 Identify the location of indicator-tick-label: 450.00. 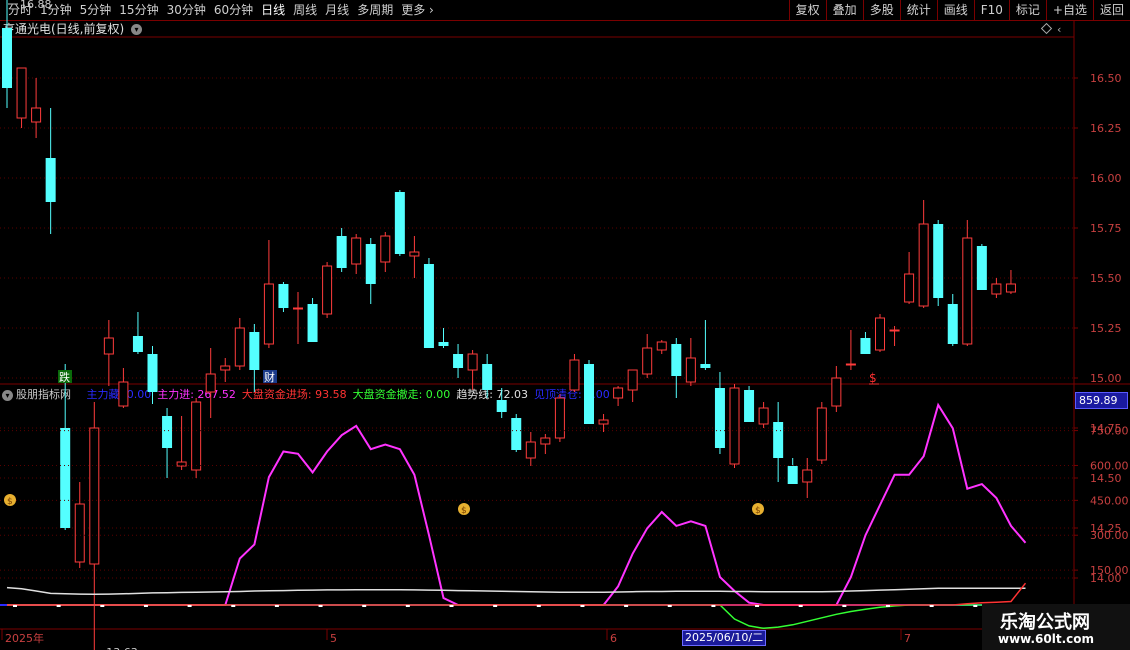
(1109, 500).